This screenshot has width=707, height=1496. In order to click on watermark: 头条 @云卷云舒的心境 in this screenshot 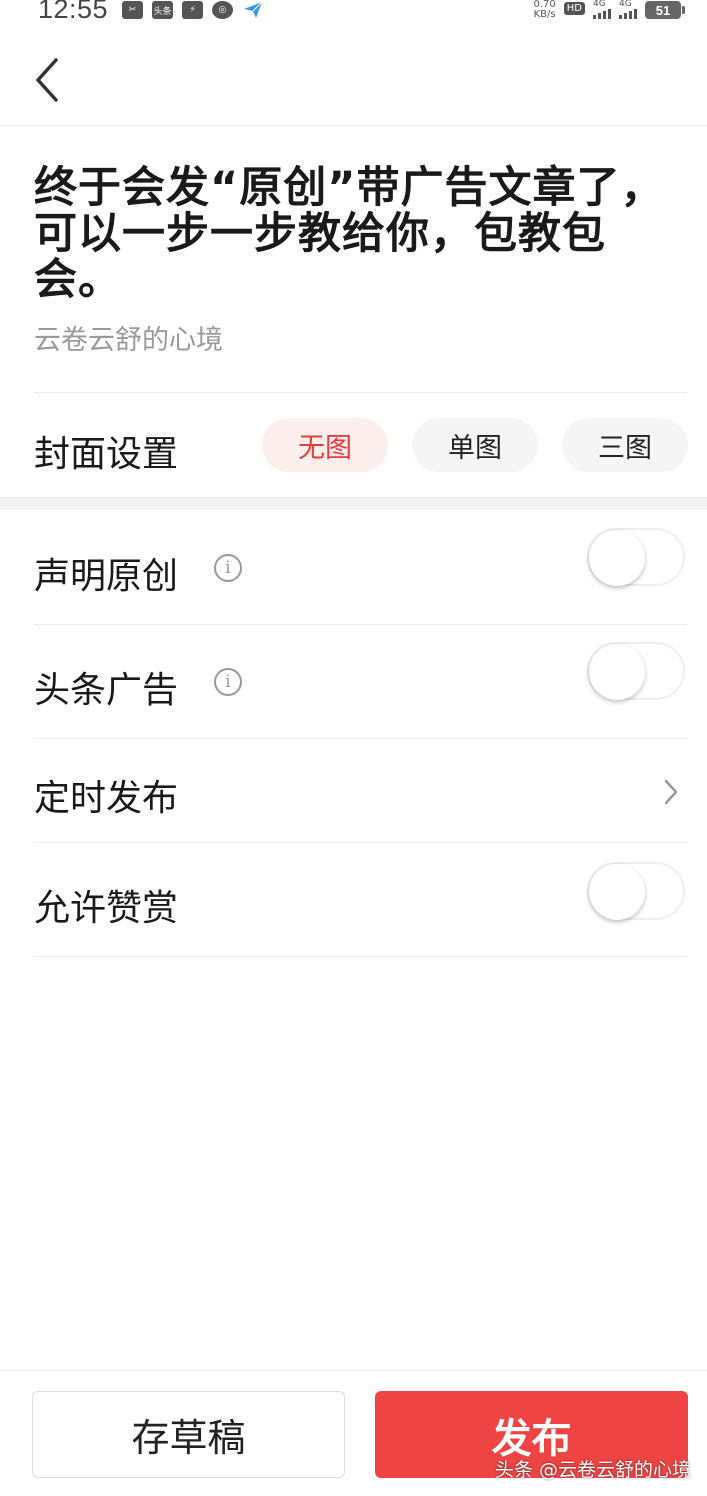, I will do `click(592, 1470)`.